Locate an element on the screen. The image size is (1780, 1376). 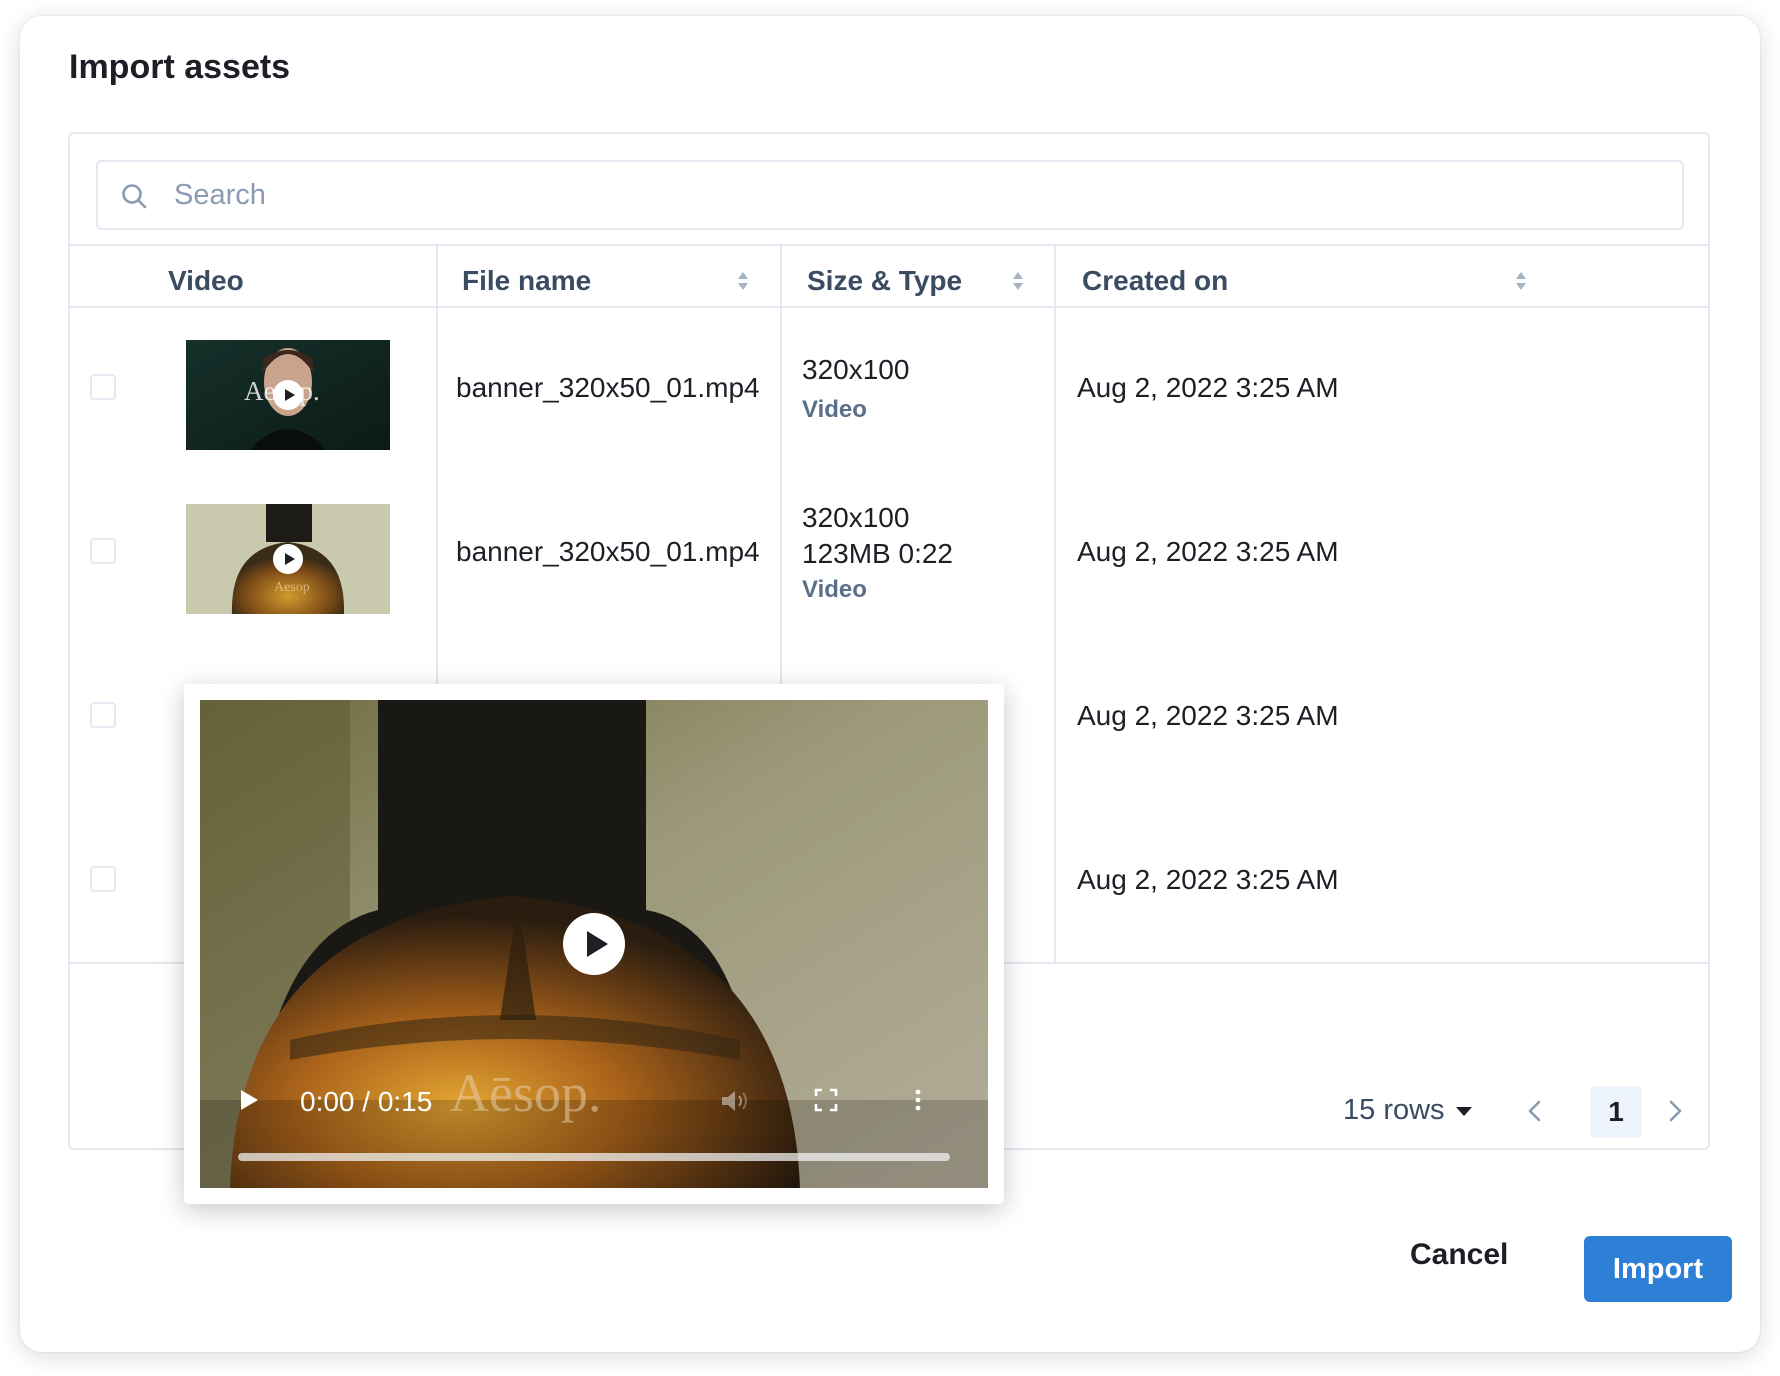
column-header-size-type: Size & Type is located at coordinates (884, 281).